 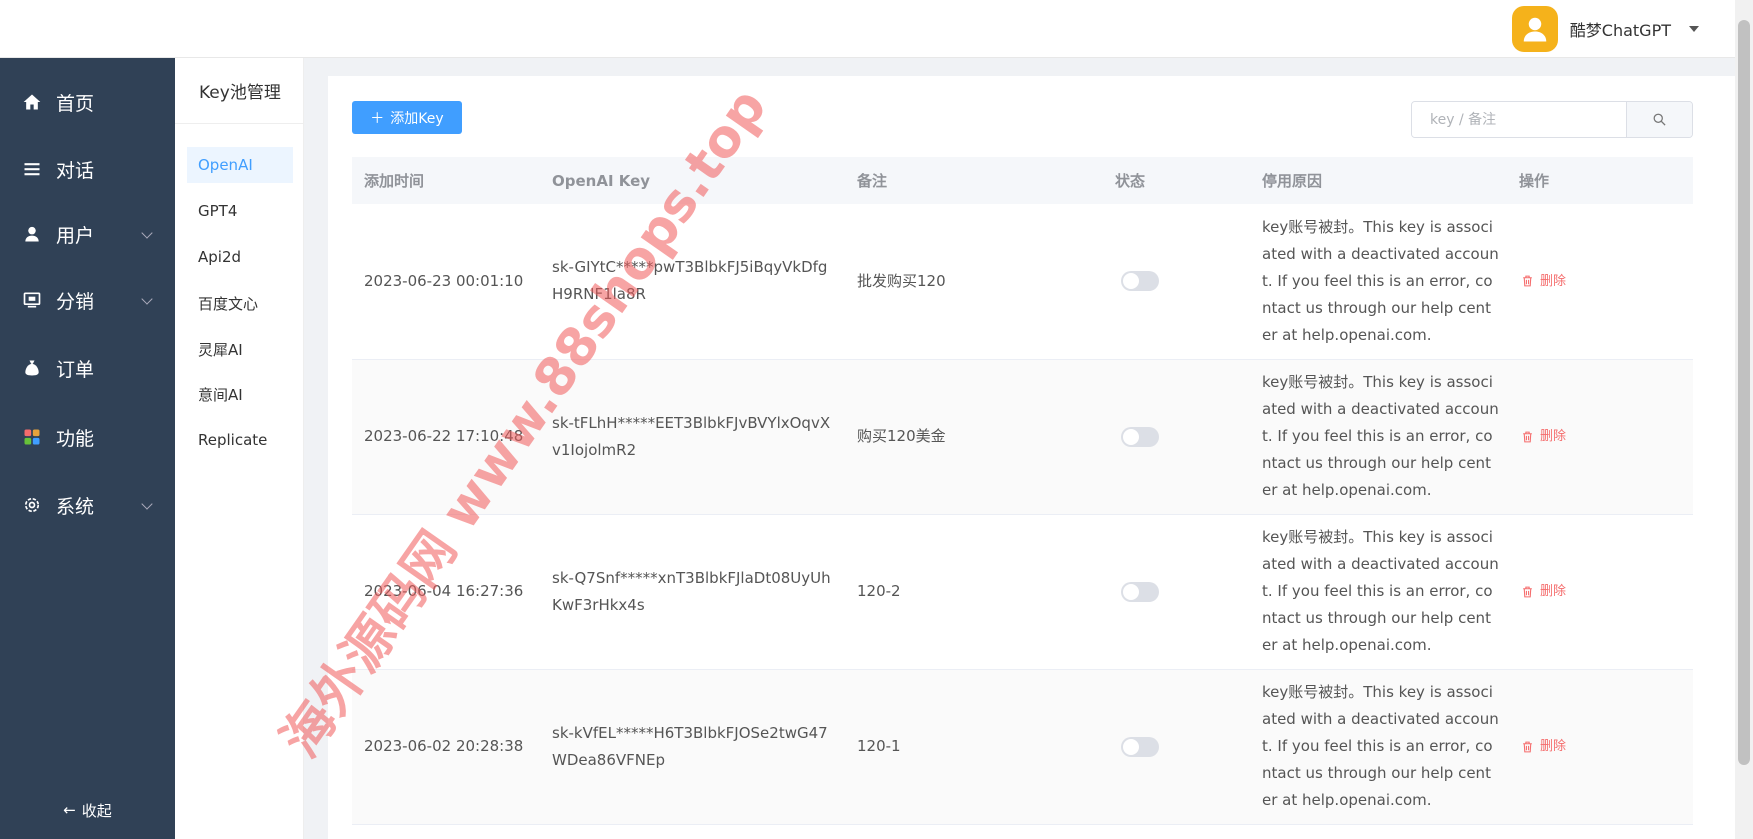 I want to click on home-icon, so click(x=32, y=102).